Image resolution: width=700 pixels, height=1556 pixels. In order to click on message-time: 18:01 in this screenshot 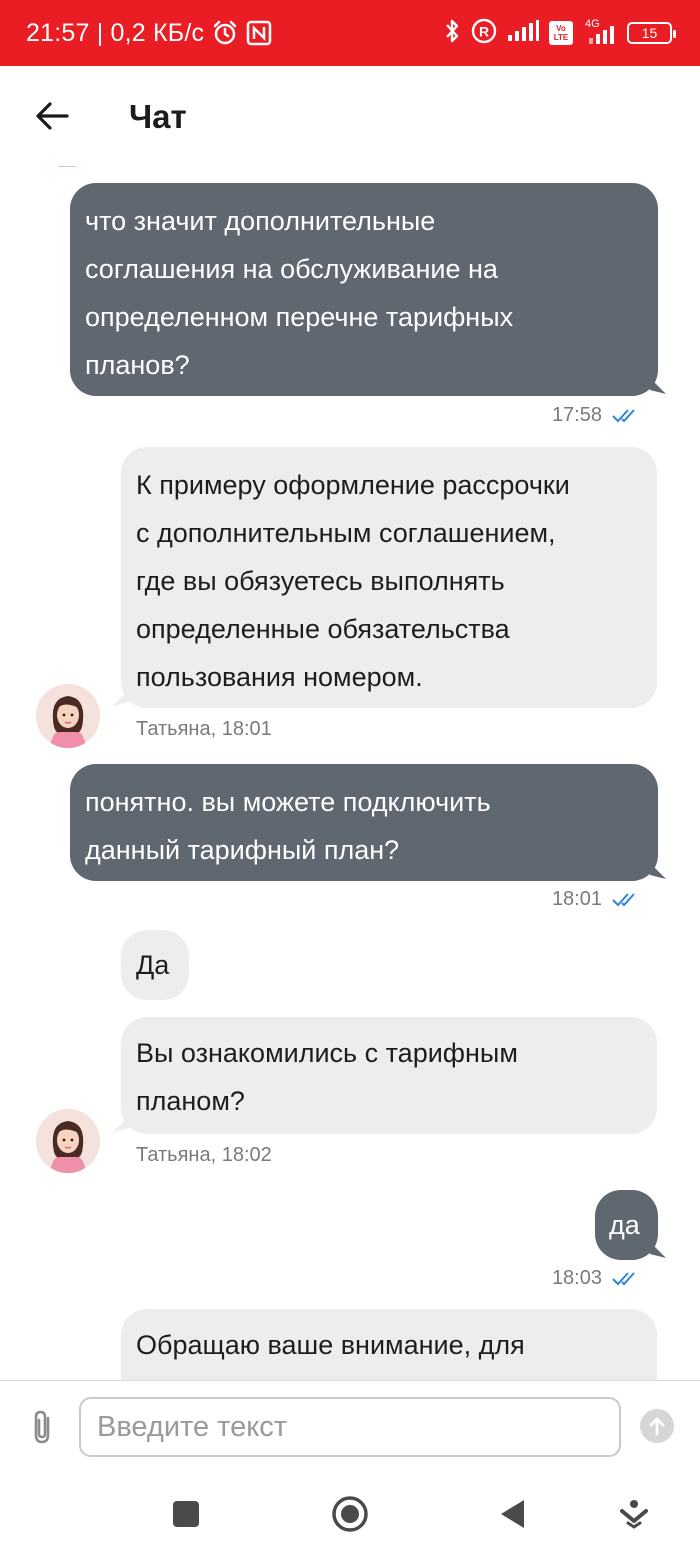, I will do `click(576, 899)`.